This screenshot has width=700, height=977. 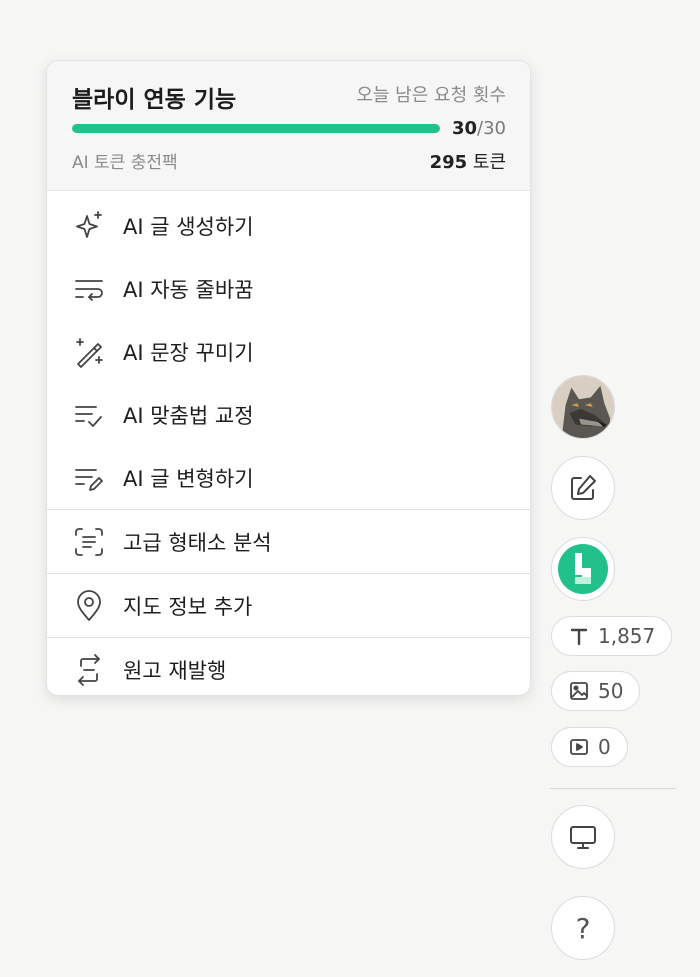 What do you see at coordinates (627, 636) in the screenshot?
I see `character-count: 1,857` at bounding box center [627, 636].